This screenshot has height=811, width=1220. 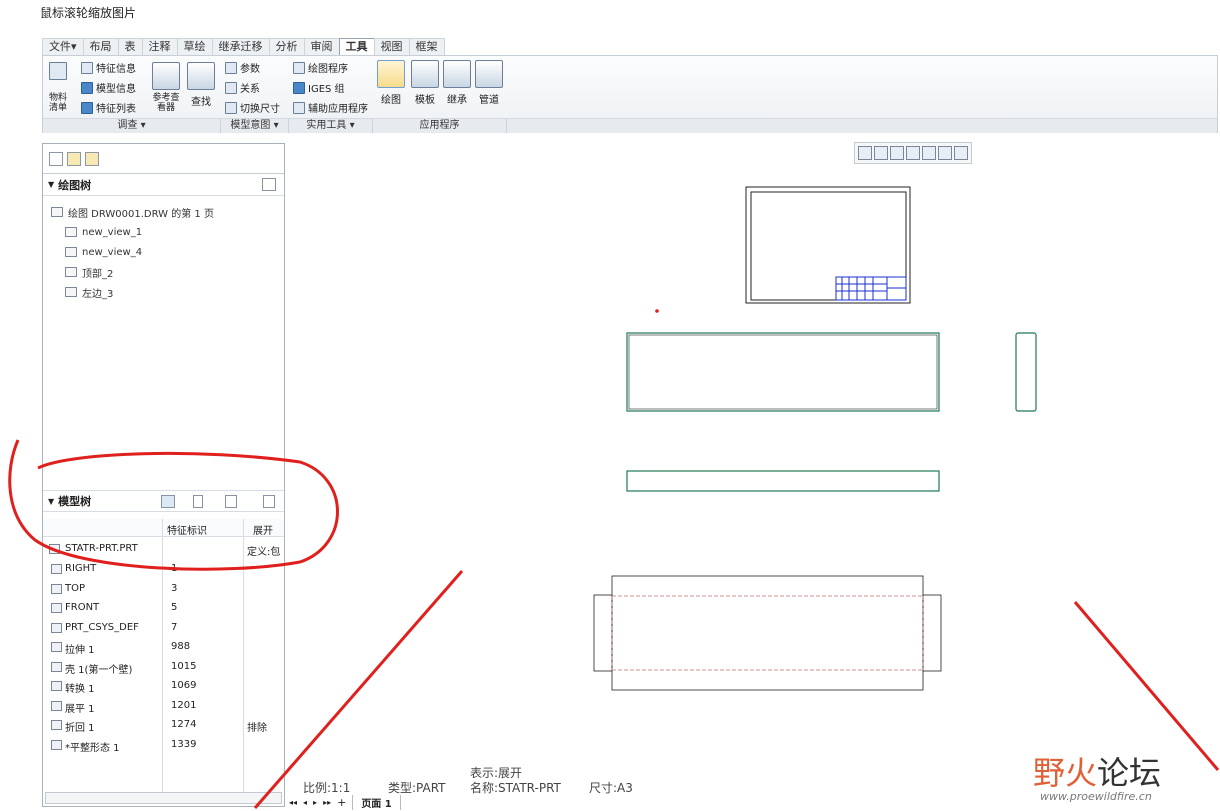 I want to click on tree-filter-icon, so click(x=269, y=501).